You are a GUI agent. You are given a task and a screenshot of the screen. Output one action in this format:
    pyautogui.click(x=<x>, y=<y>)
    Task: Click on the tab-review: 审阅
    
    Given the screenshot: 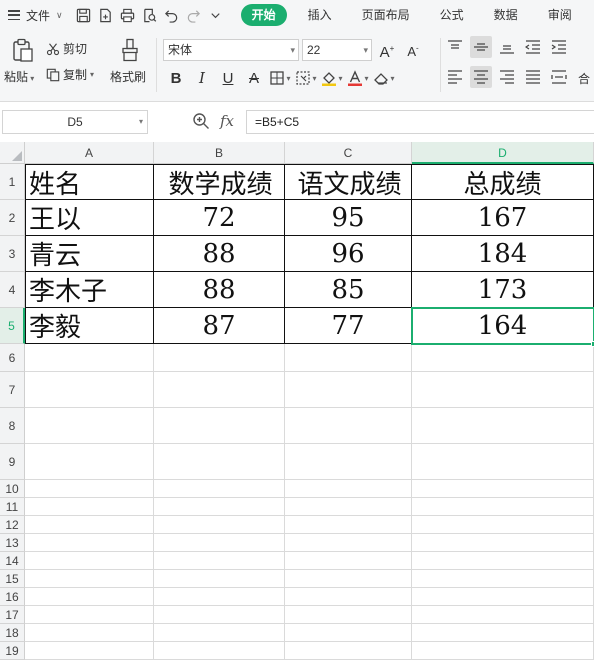 What is the action you would take?
    pyautogui.click(x=560, y=15)
    